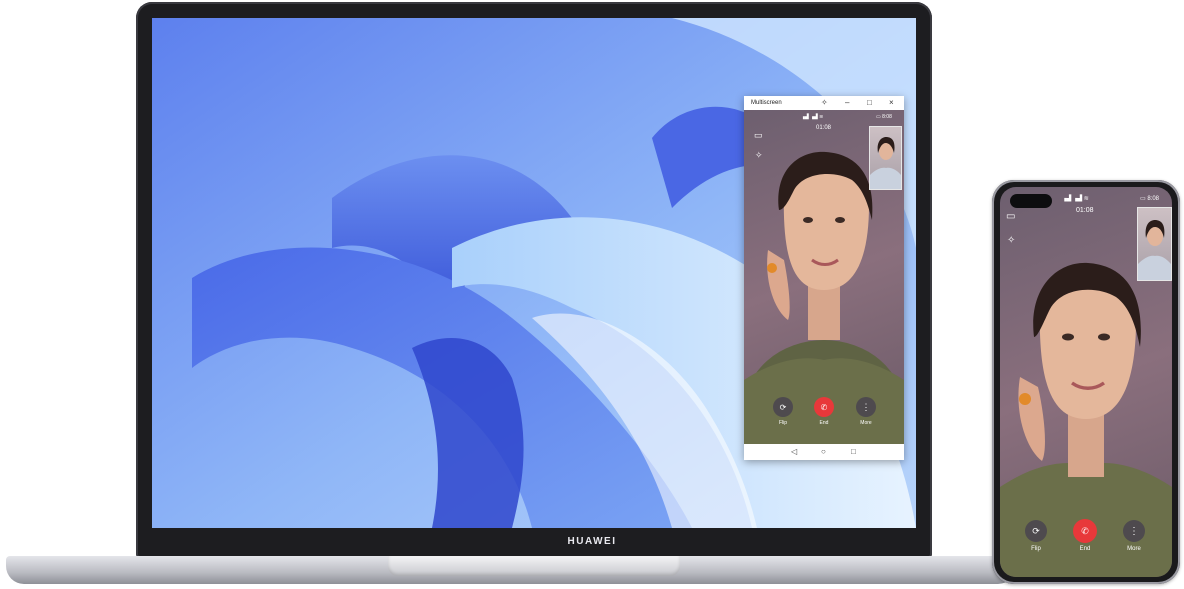 The width and height of the screenshot is (1184, 589). I want to click on phone-flip-label: Flip, so click(1036, 549).